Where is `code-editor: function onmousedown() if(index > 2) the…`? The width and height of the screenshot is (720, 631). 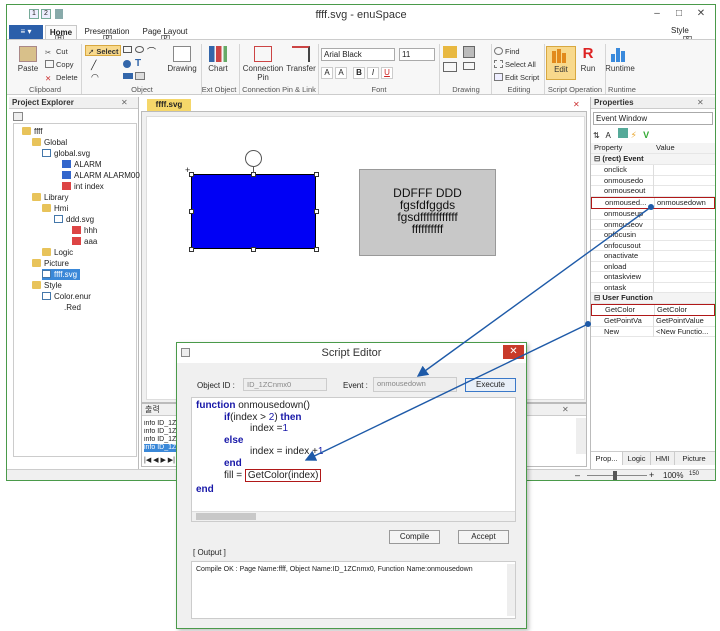 code-editor: function onmousedown() if(index > 2) the… is located at coordinates (353, 459).